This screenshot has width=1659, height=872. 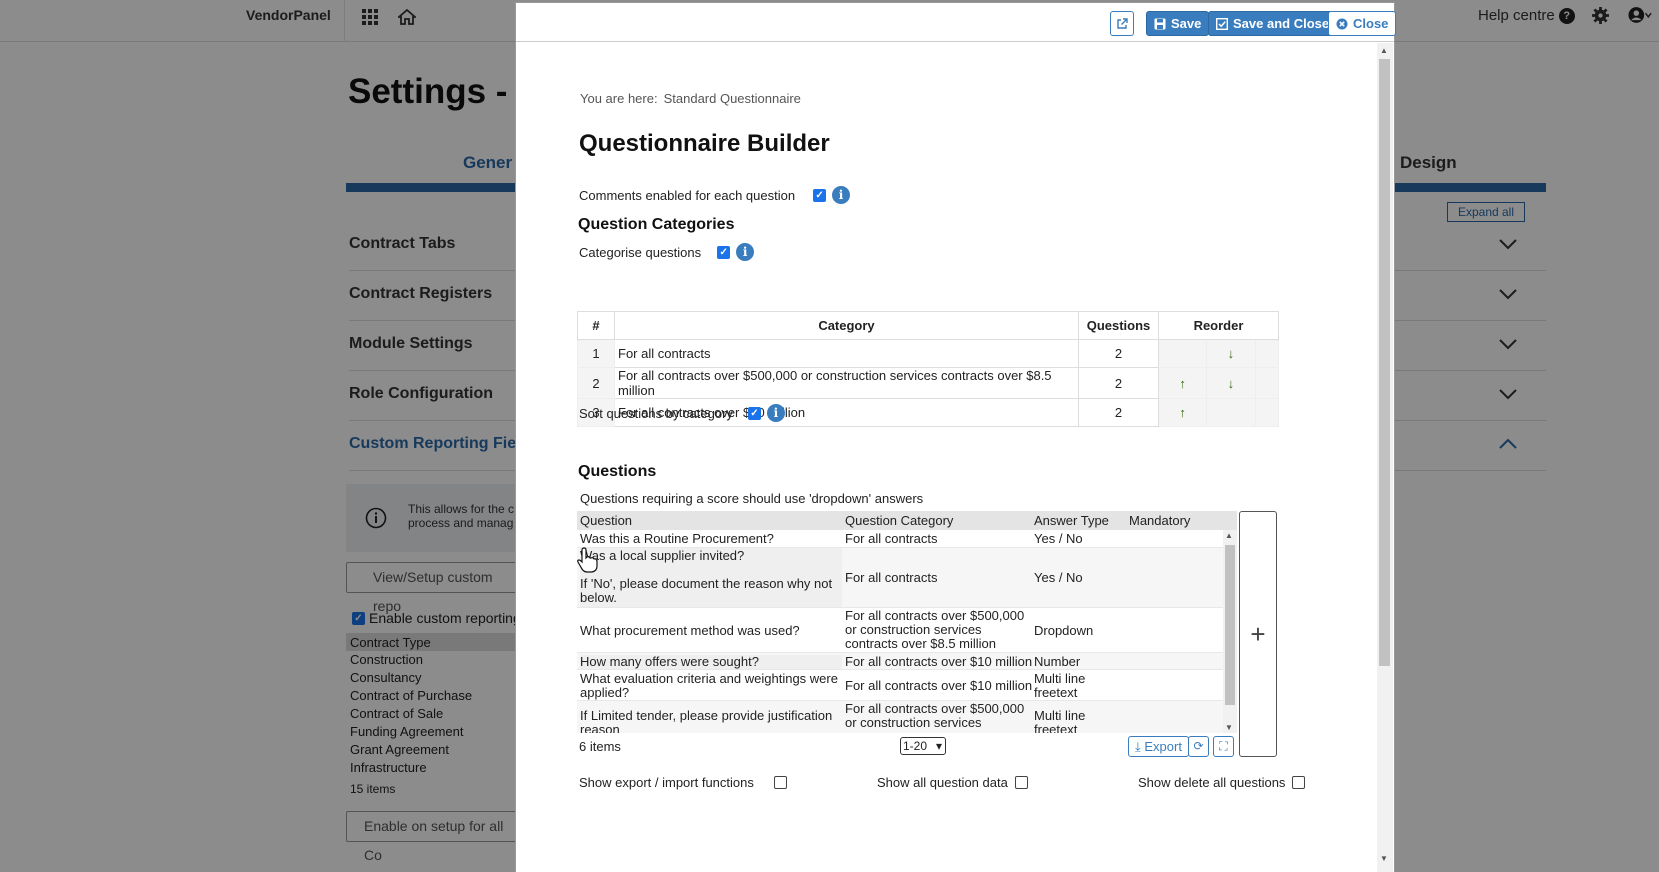 What do you see at coordinates (1218, 325) in the screenshot?
I see `column-header: Reorder` at bounding box center [1218, 325].